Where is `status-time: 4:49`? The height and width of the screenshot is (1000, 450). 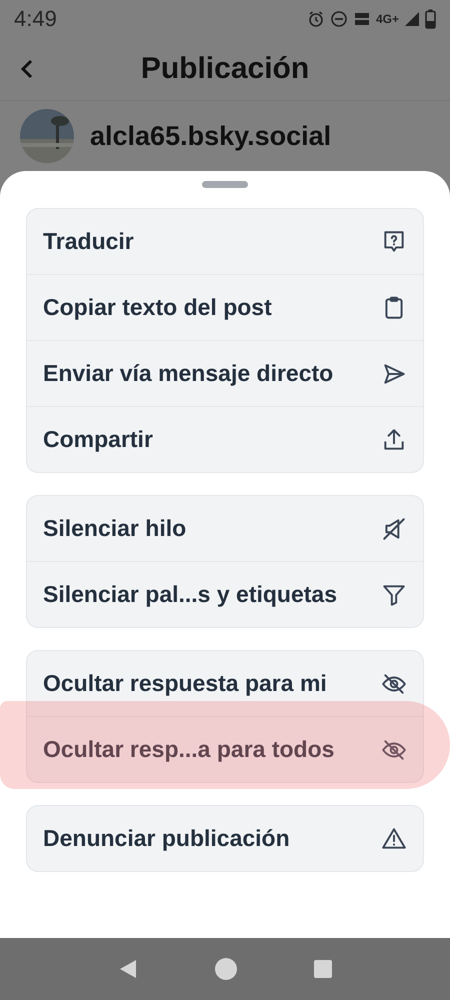
status-time: 4:49 is located at coordinates (35, 19).